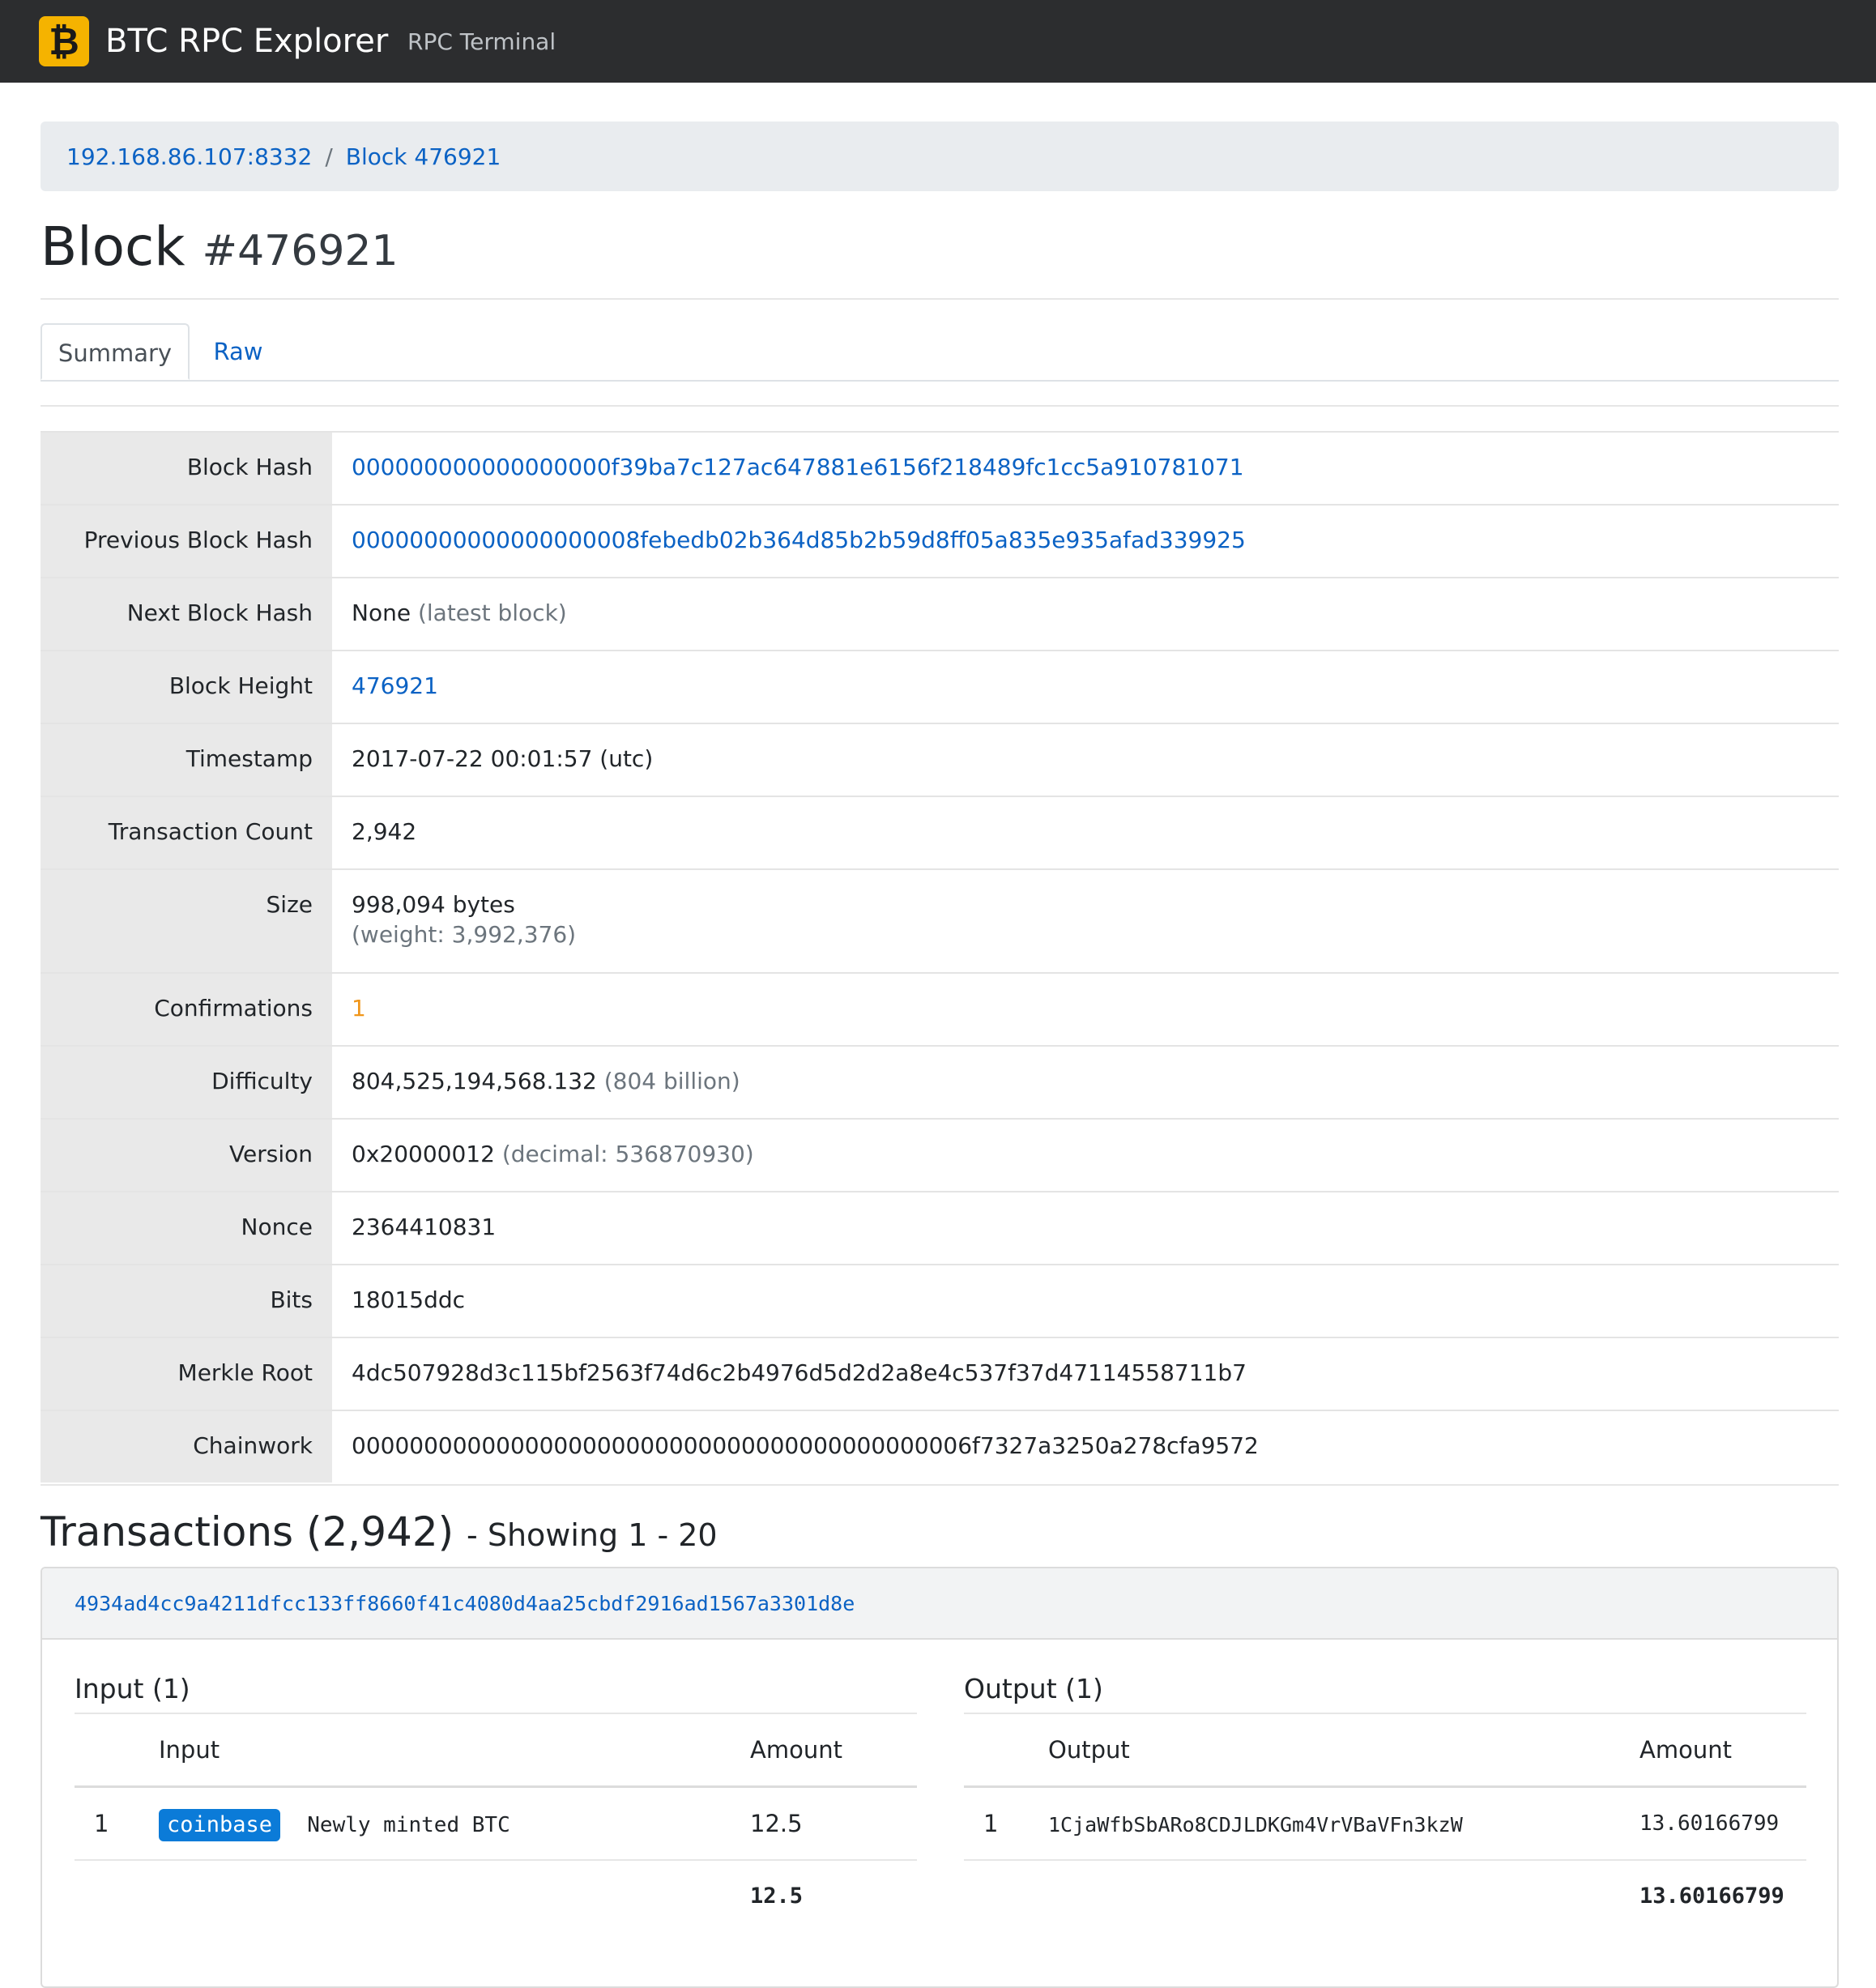  I want to click on timestamp-value: 2017-07-22 00:01:57 (utc), so click(503, 758).